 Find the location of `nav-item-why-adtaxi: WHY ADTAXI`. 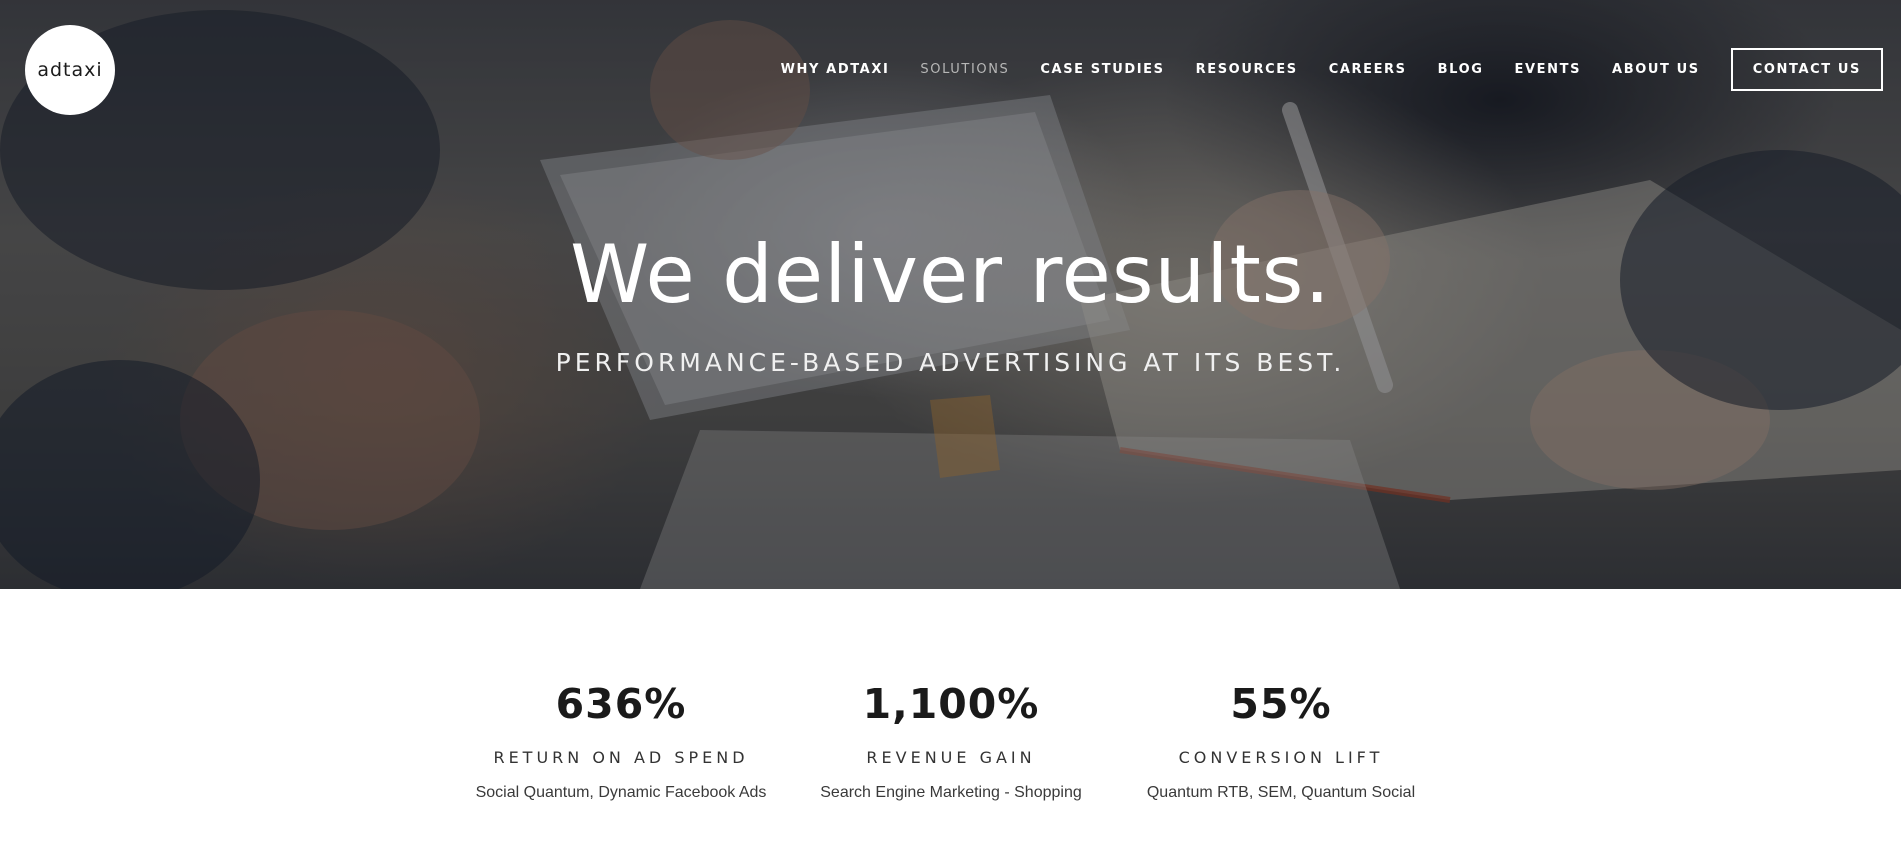

nav-item-why-adtaxi: WHY ADTAXI is located at coordinates (835, 69).